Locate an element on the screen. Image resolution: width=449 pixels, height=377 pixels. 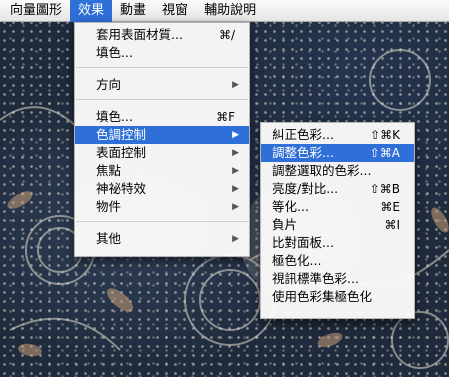
menu-item-apply-surface-texture: 套用表面材質... ⌘/ is located at coordinates (162, 35).